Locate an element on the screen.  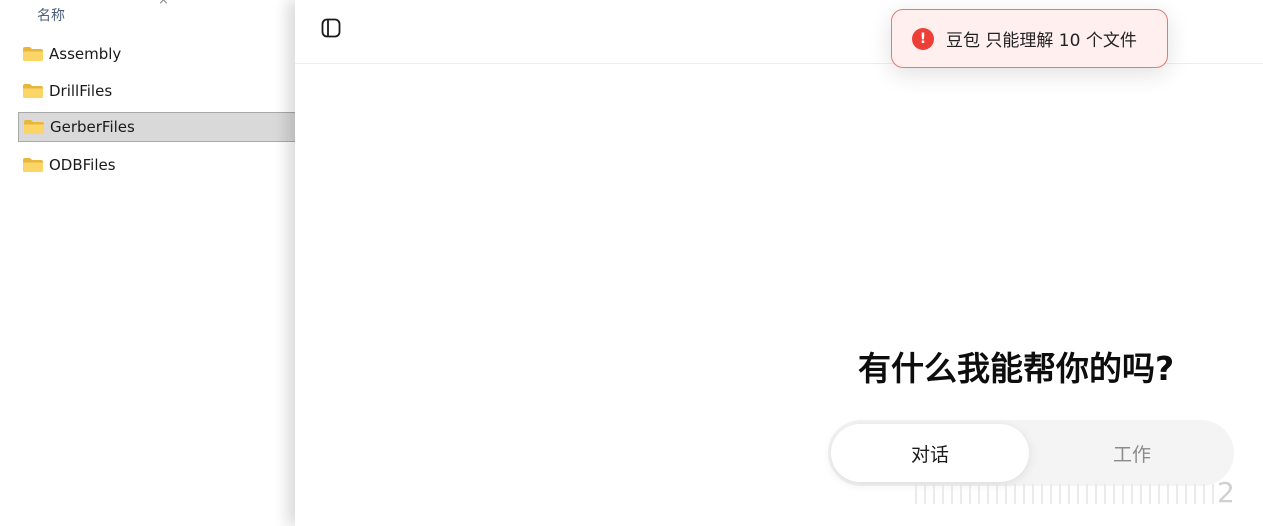
folder-row-gerberfiles: GerberFiles is located at coordinates (156, 127).